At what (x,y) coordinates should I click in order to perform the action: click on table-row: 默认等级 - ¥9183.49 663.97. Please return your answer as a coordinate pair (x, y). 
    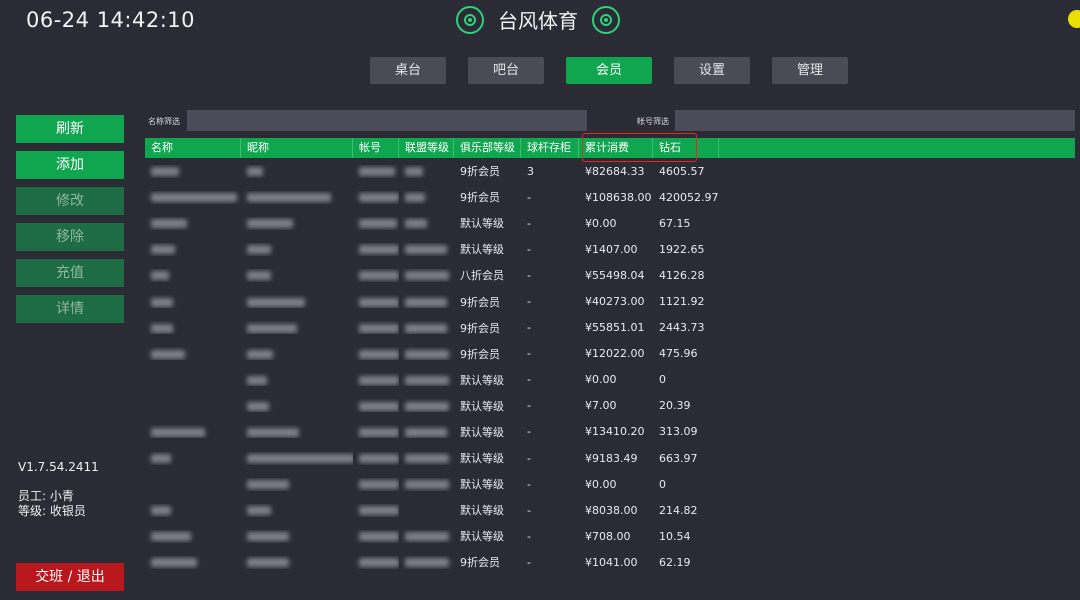
    Looking at the image, I should click on (610, 458).